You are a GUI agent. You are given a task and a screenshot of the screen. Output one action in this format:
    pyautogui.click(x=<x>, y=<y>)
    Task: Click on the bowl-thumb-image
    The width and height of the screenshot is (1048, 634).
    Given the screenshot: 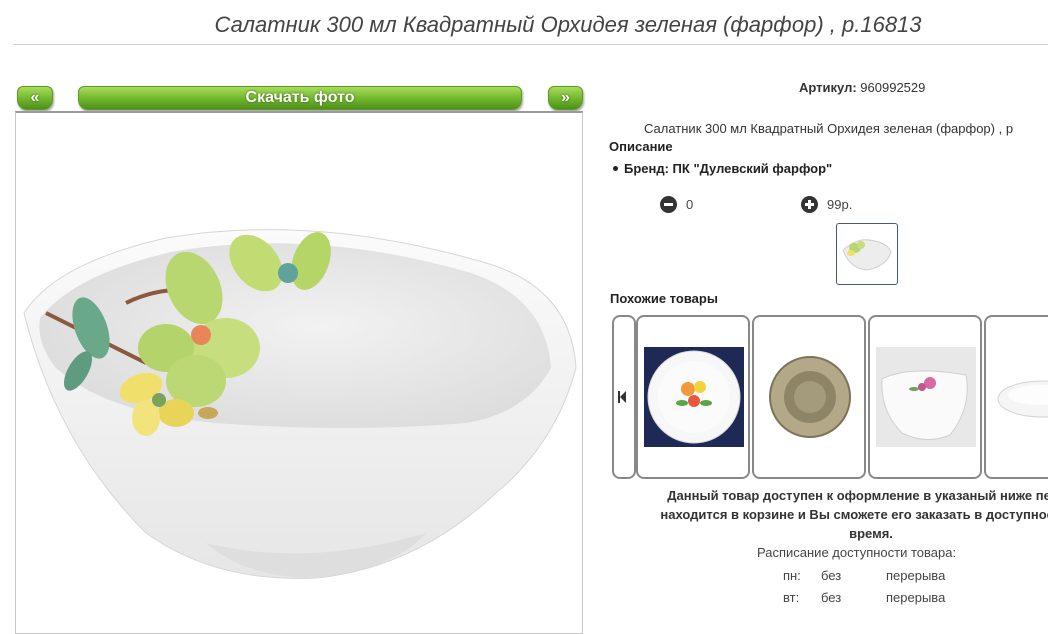 What is the action you would take?
    pyautogui.click(x=867, y=255)
    